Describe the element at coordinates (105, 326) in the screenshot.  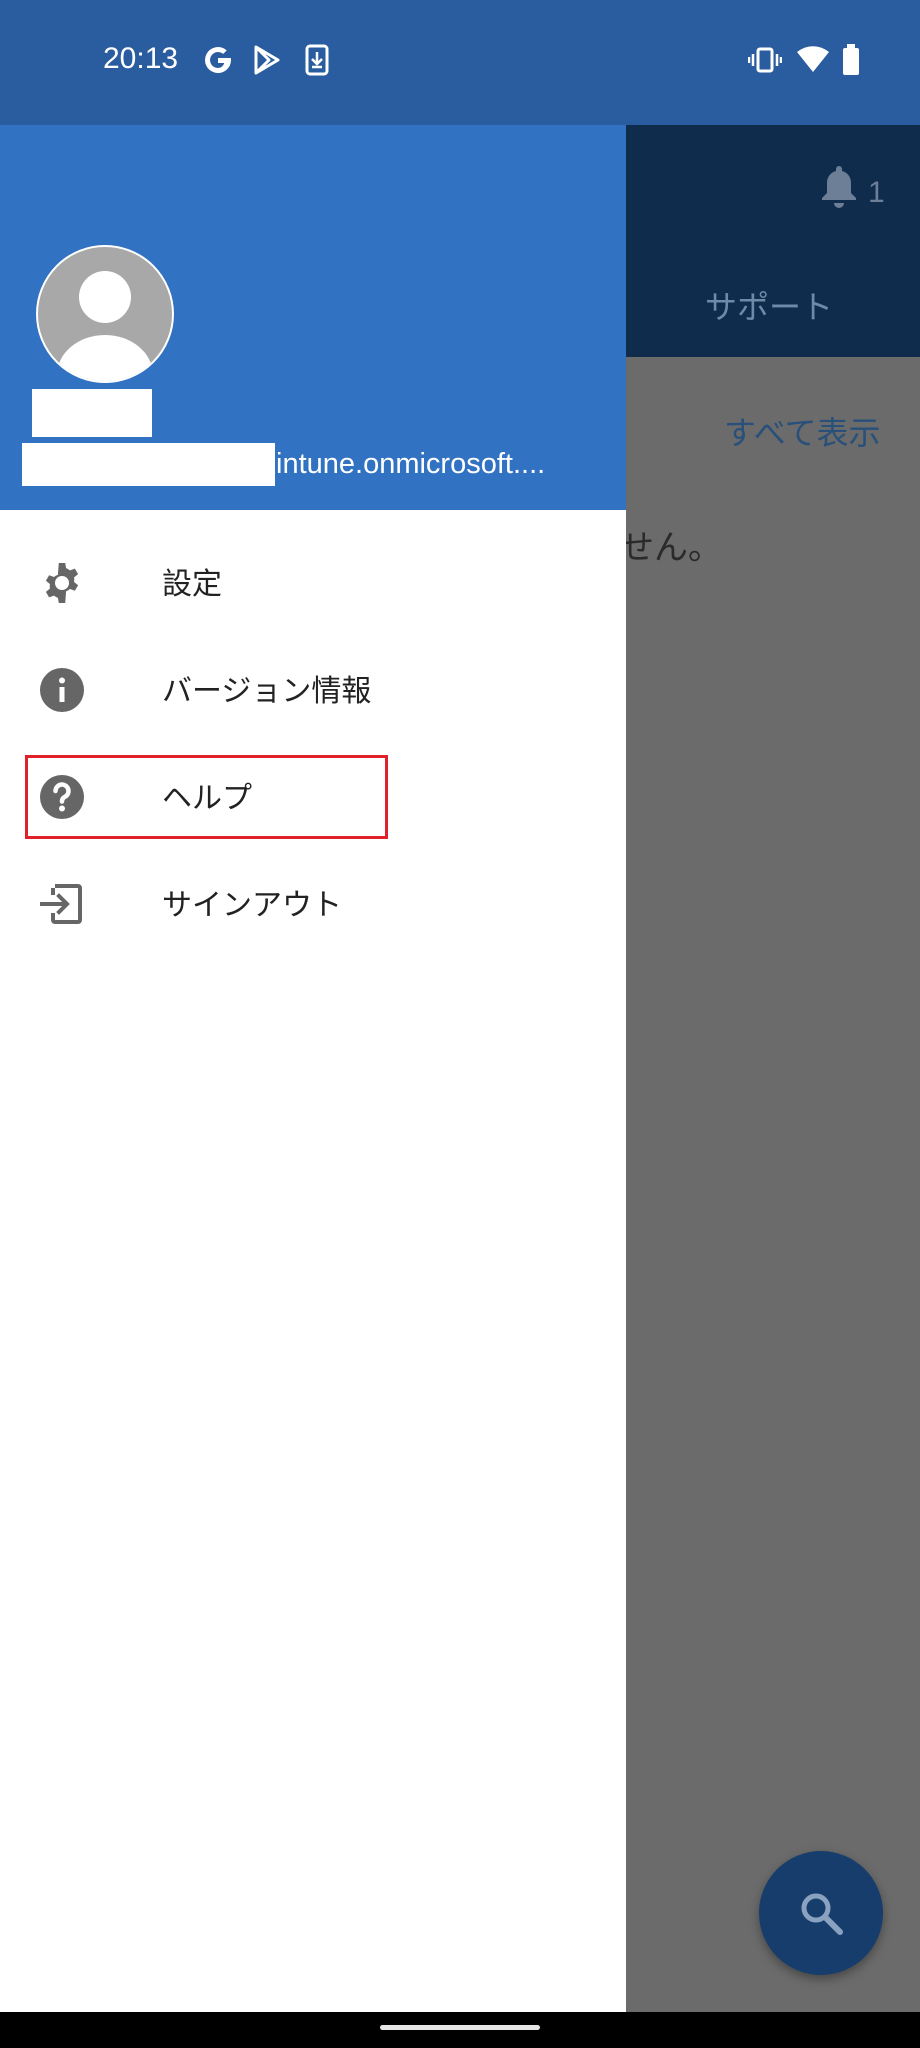
I see `person-icon` at that location.